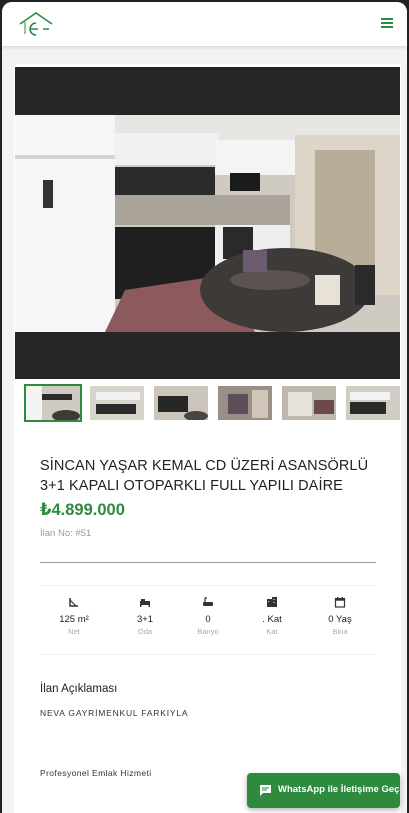 The width and height of the screenshot is (409, 813). I want to click on feature-value: 0 Yaş, so click(340, 619).